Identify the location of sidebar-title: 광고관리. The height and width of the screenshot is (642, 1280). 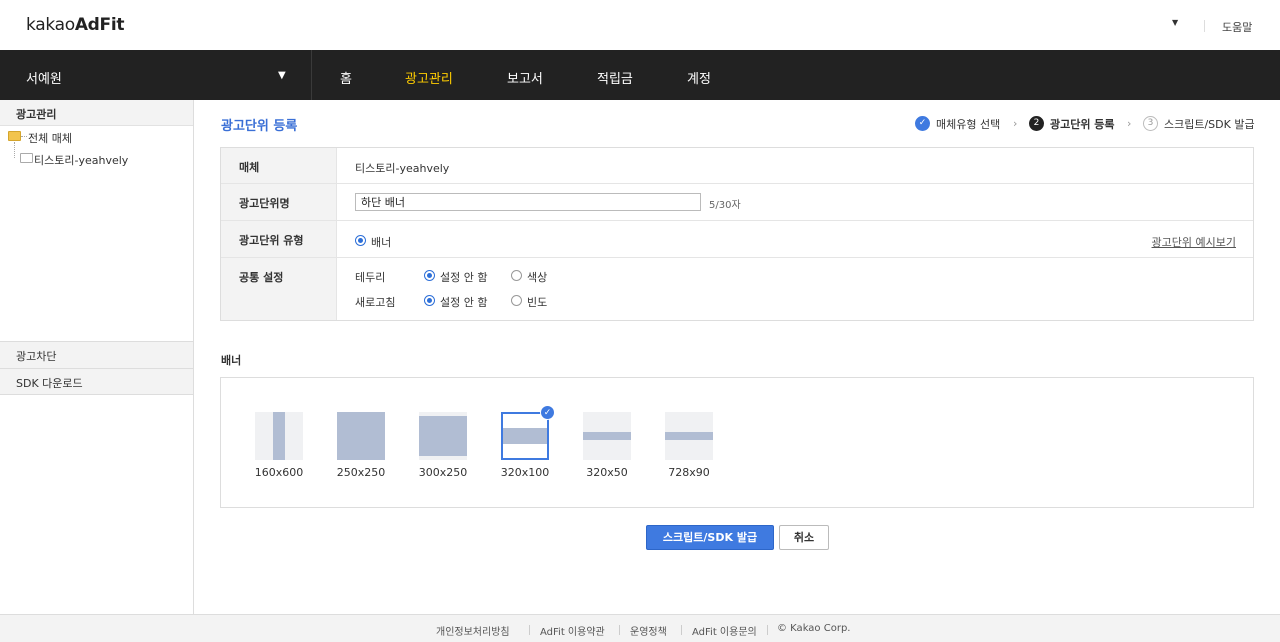
(96, 113).